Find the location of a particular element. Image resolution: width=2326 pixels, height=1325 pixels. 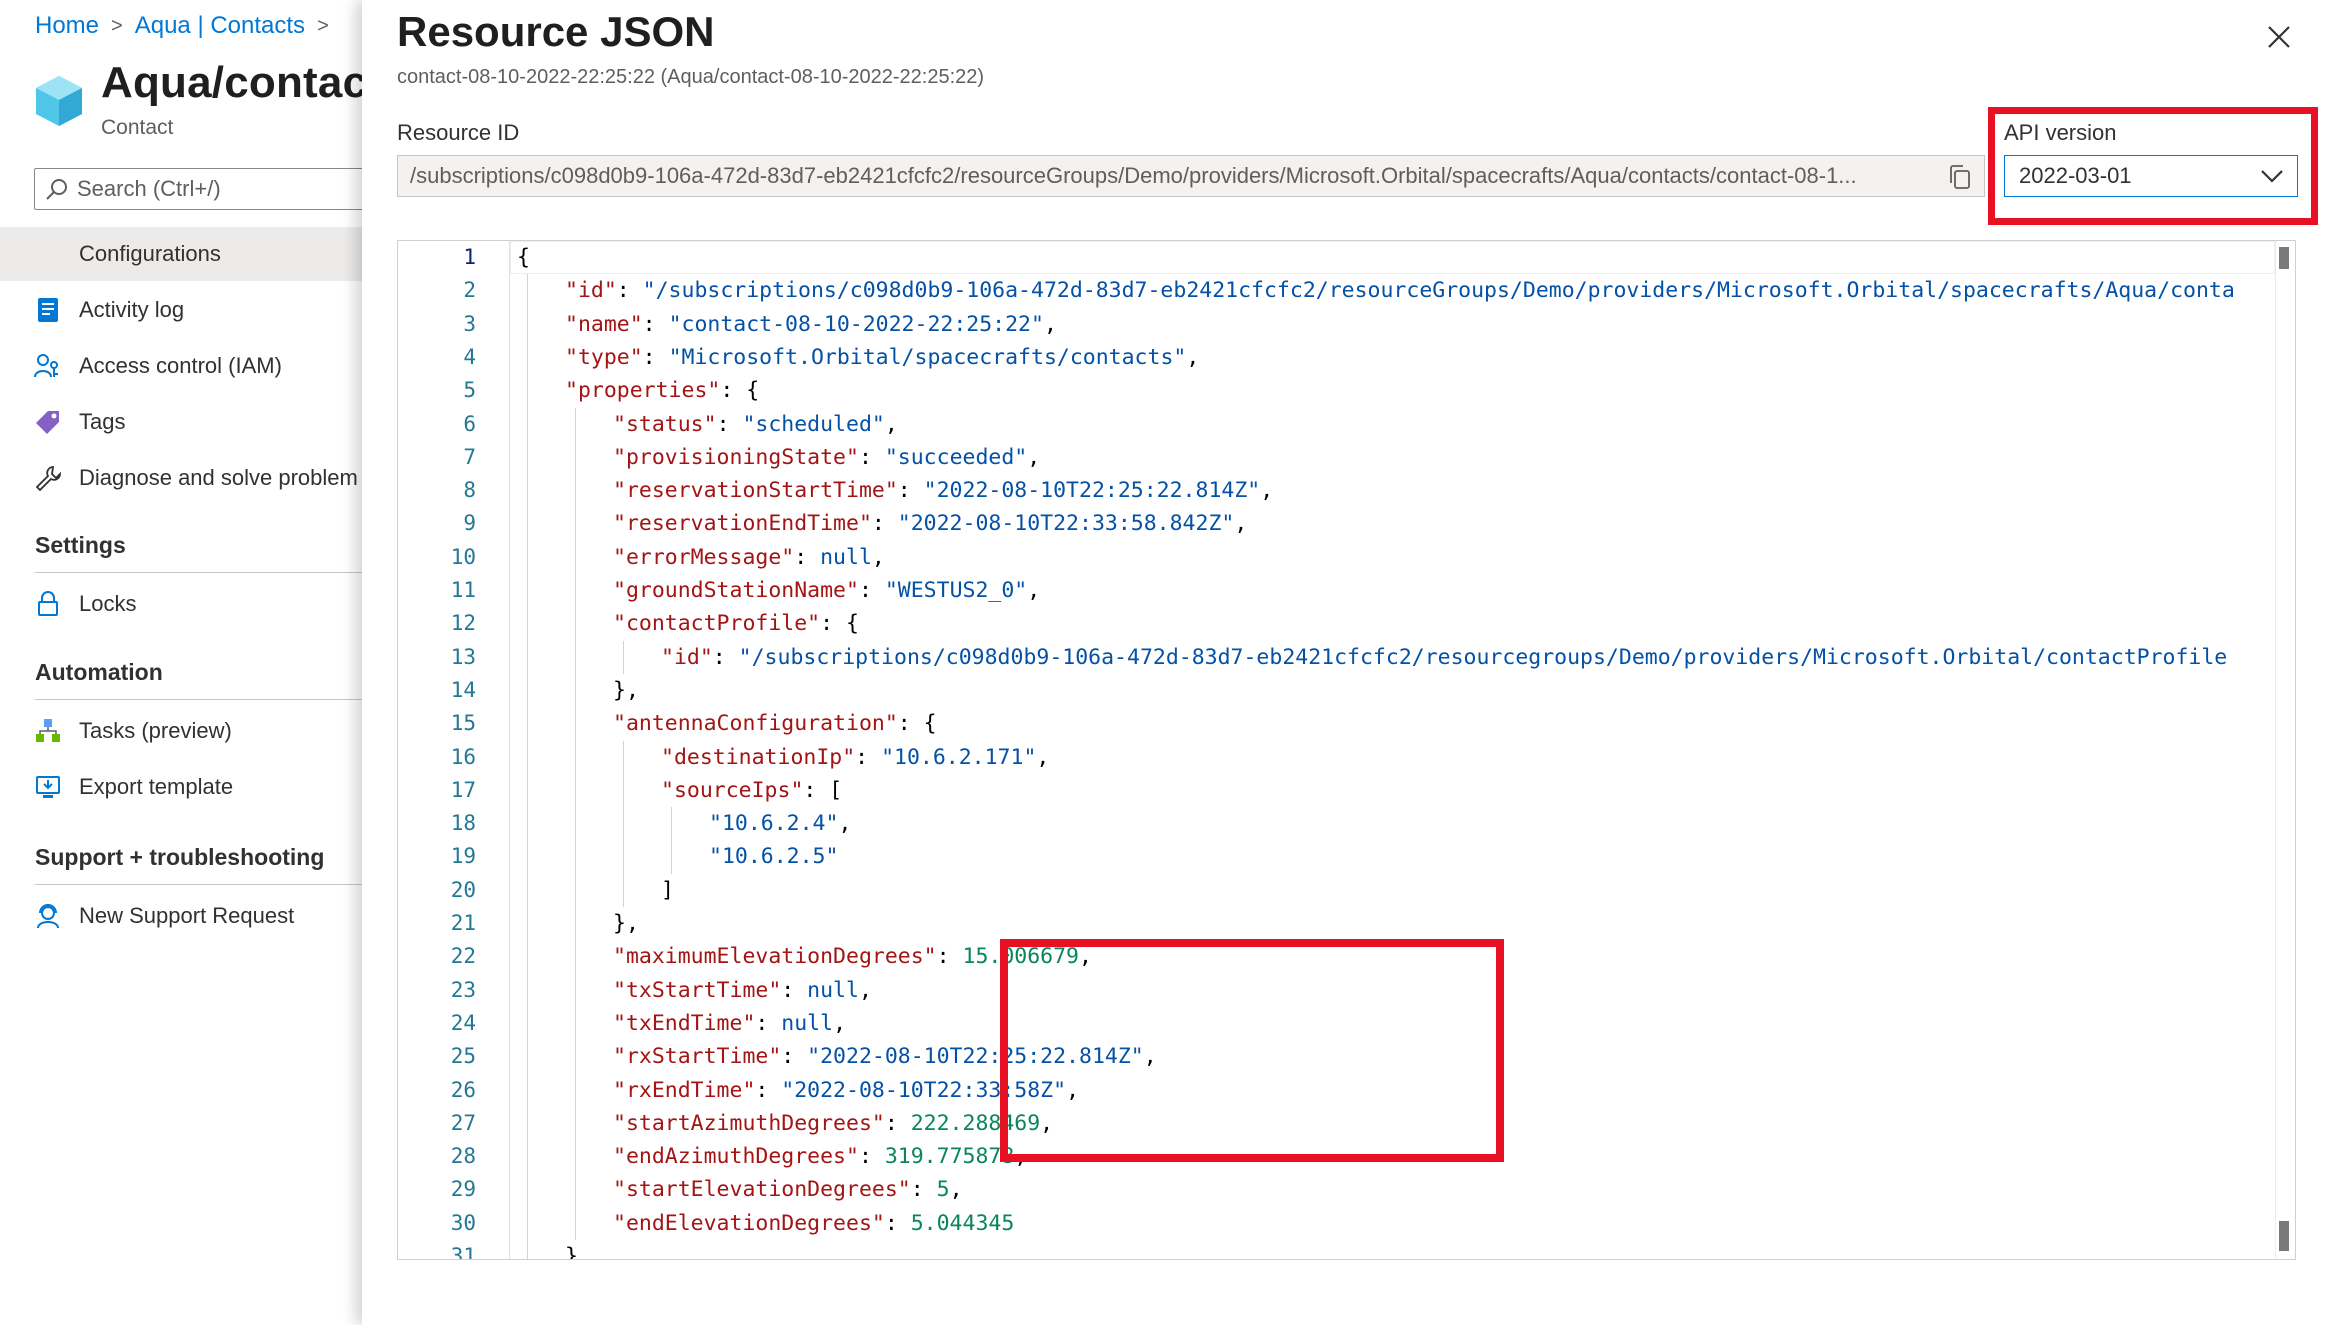

search-placeholder: Search (Ctrl+/) is located at coordinates (149, 188).